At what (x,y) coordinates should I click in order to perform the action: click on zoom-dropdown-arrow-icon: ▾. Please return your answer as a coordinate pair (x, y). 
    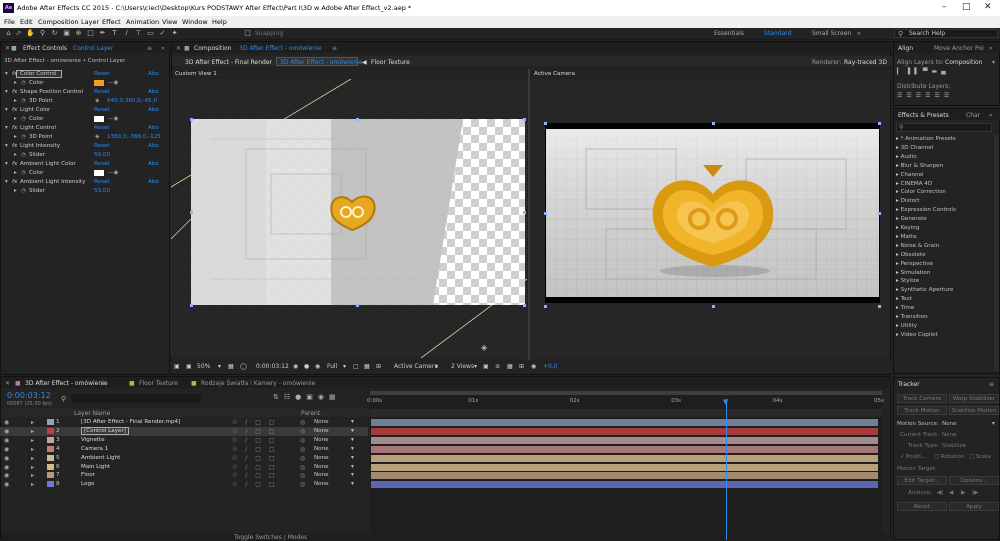
    Looking at the image, I should click on (219, 366).